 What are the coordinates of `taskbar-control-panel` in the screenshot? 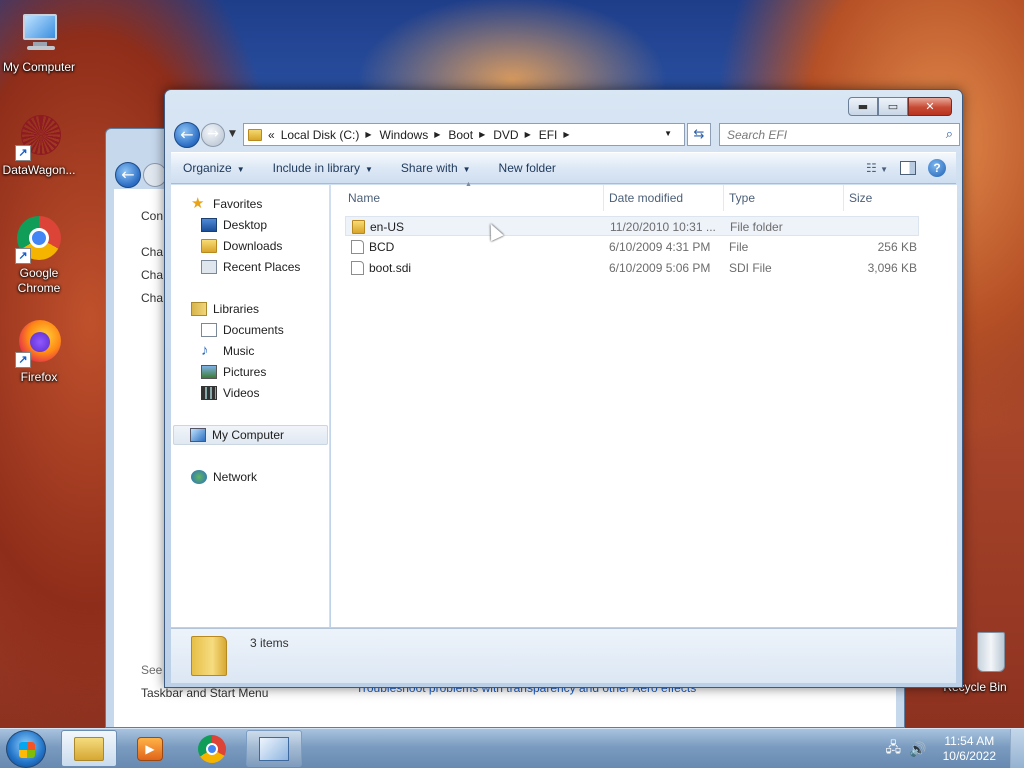 It's located at (274, 748).